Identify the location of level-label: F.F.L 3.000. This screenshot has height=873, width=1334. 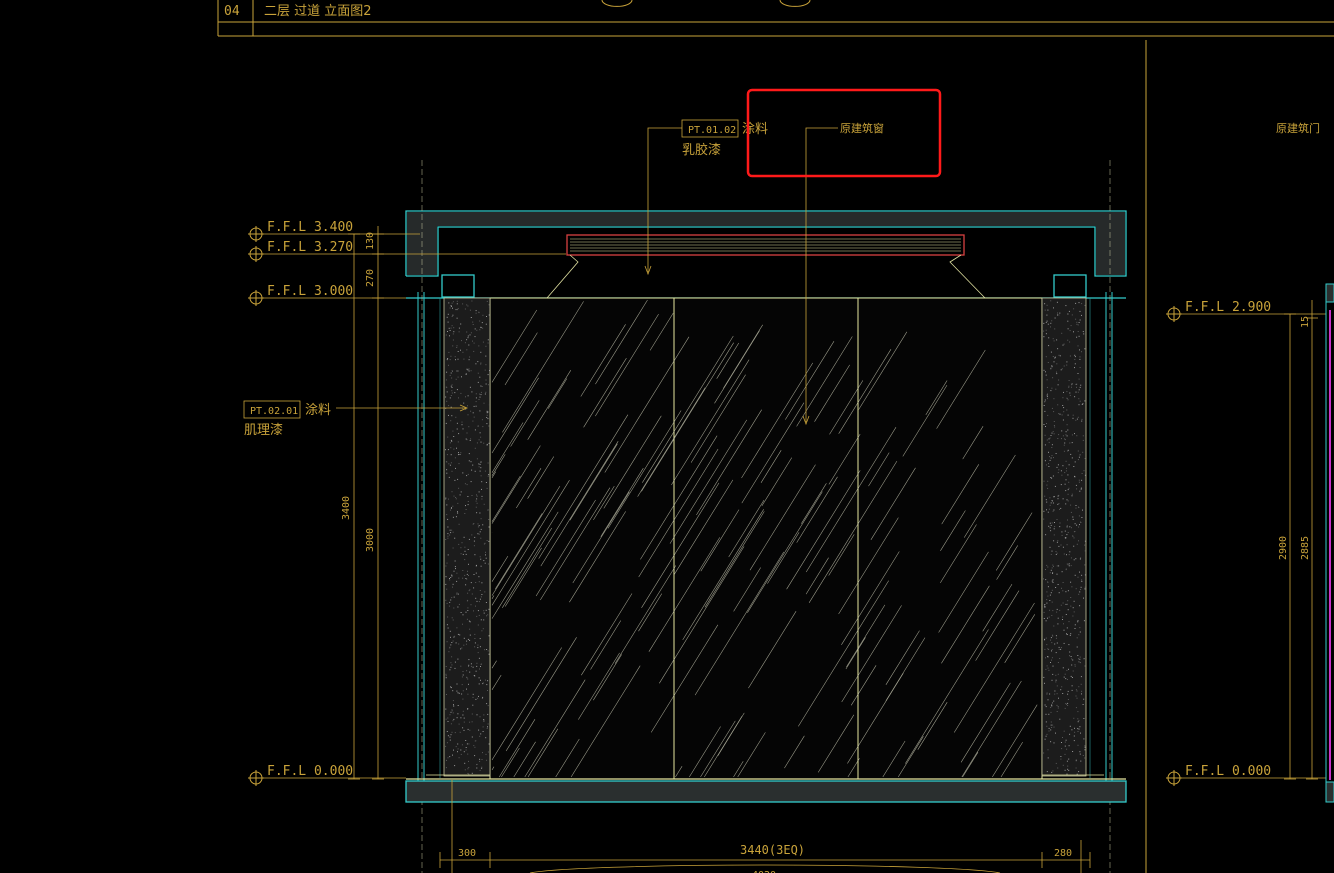
(310, 291).